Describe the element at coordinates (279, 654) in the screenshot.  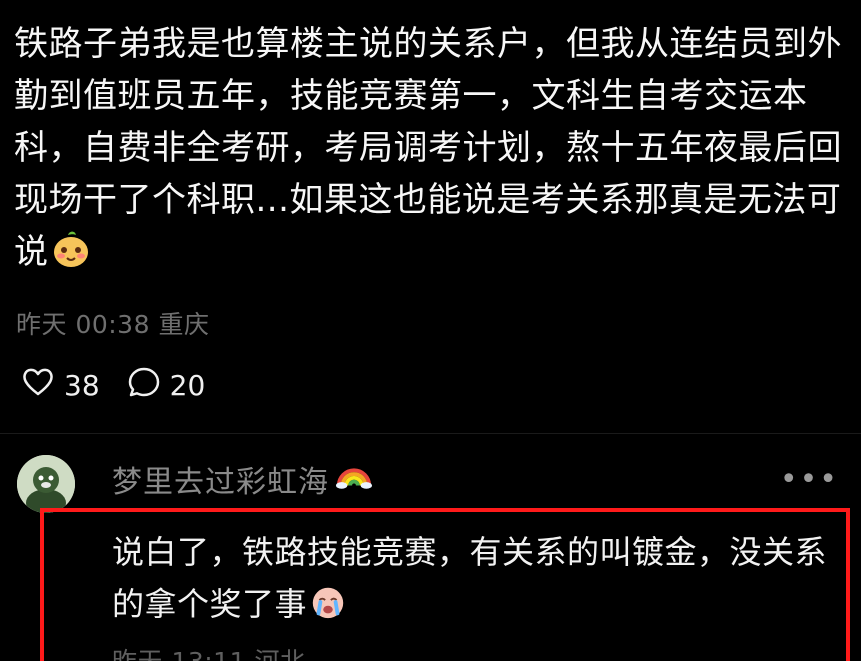
I see `reply-location: 河北` at that location.